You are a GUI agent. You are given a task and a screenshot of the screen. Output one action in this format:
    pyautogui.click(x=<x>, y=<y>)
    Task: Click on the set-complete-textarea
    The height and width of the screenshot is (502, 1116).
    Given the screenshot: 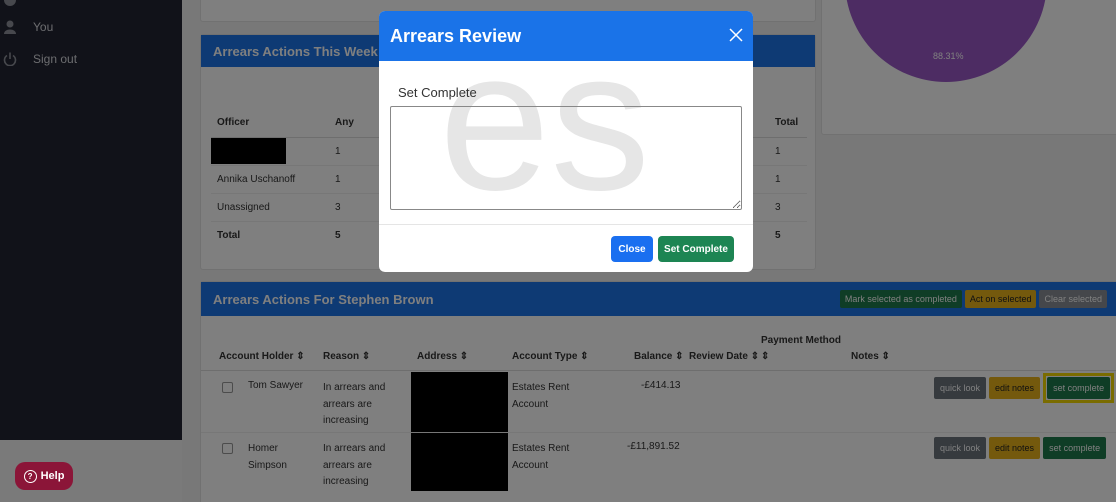 What is the action you would take?
    pyautogui.click(x=566, y=158)
    